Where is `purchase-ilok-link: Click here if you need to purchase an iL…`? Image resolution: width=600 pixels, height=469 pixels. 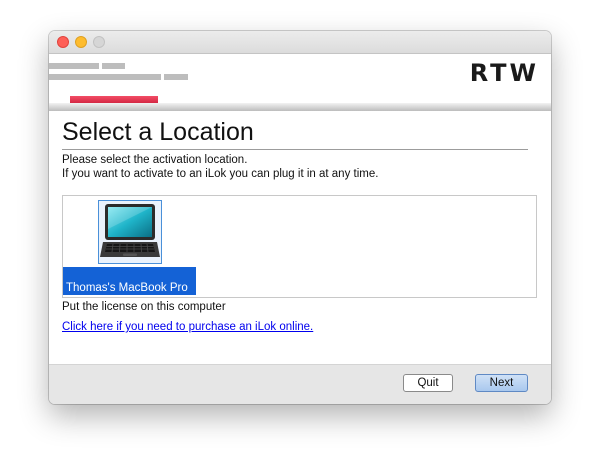
purchase-ilok-link: Click here if you need to purchase an iL… is located at coordinates (187, 327).